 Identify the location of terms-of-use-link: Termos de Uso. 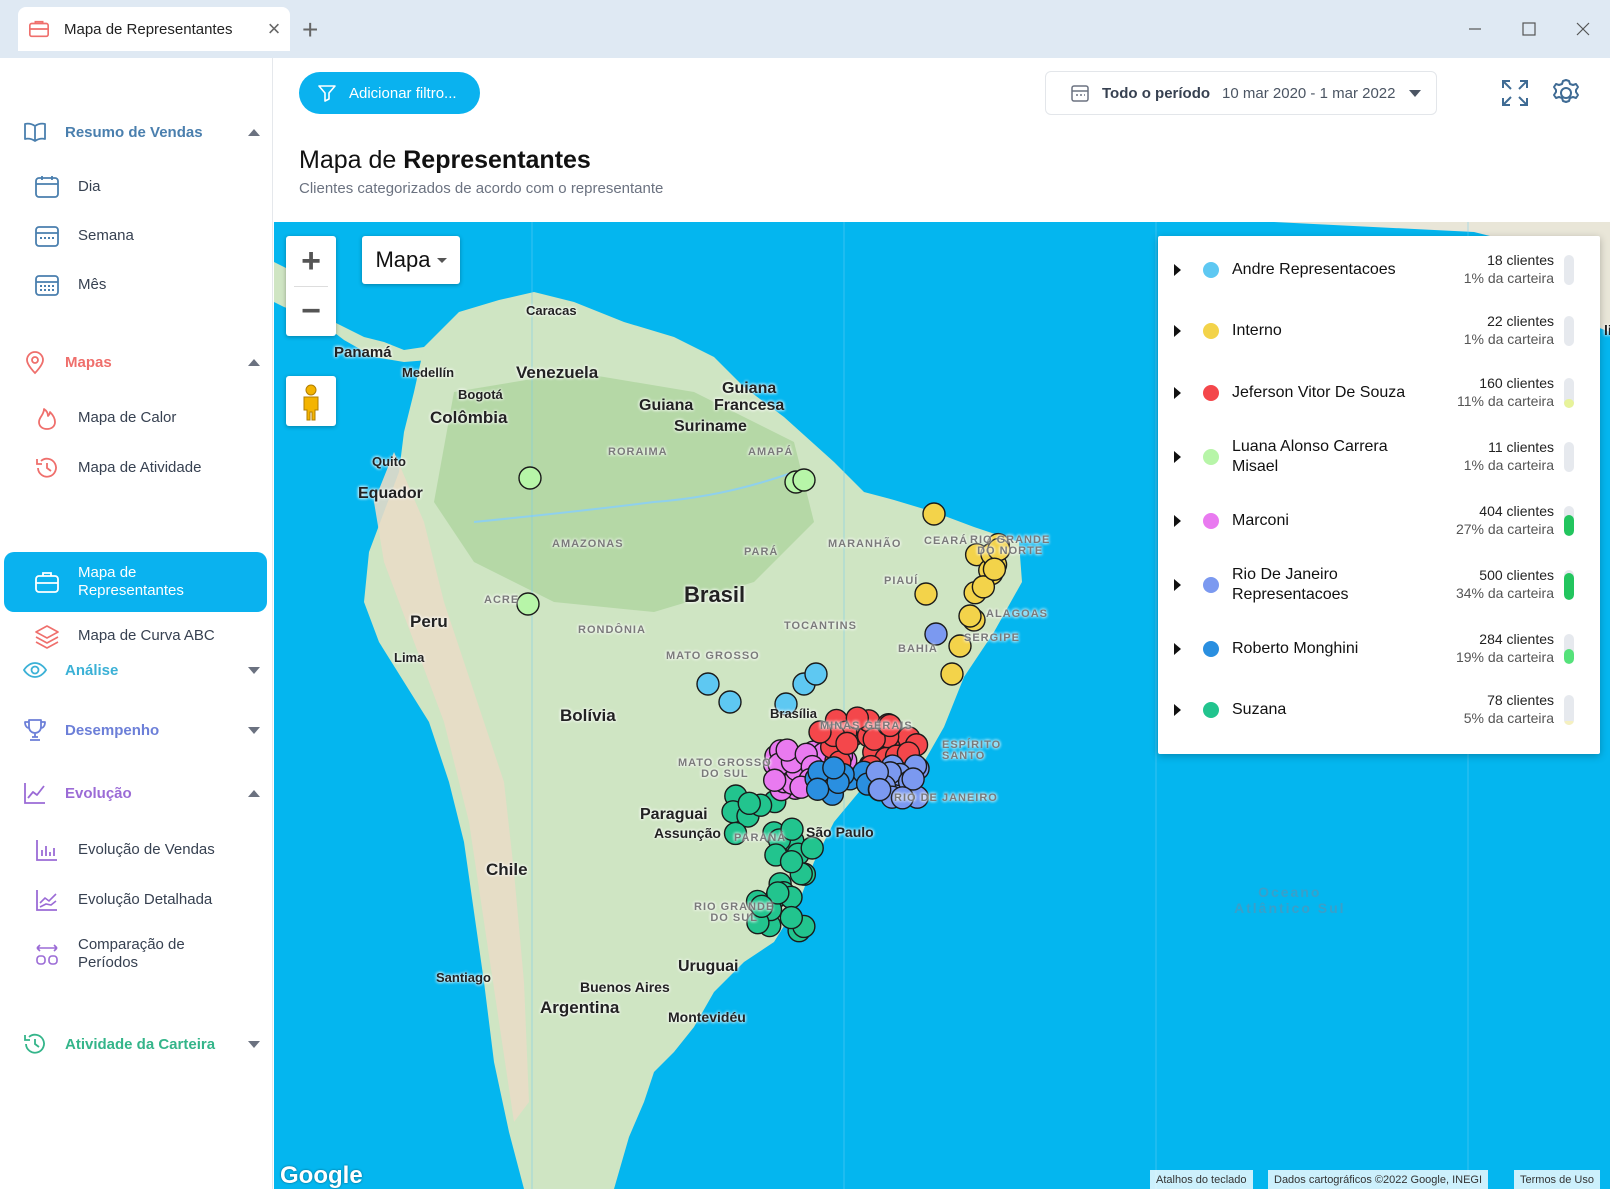
(1557, 1179).